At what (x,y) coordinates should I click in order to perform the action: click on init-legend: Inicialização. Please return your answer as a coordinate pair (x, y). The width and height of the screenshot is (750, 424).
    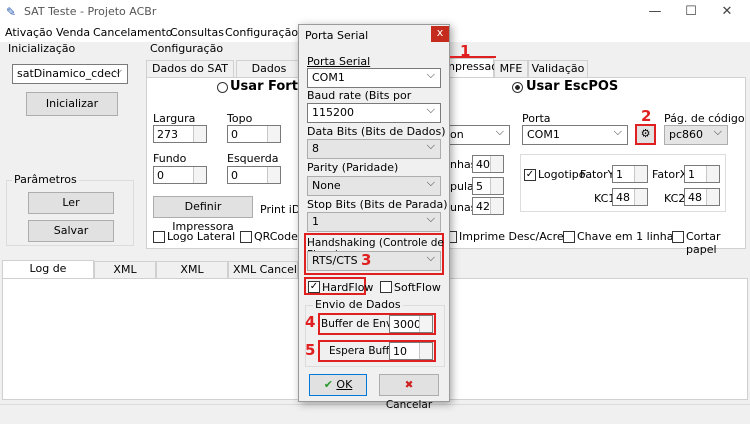
    Looking at the image, I should click on (42, 48).